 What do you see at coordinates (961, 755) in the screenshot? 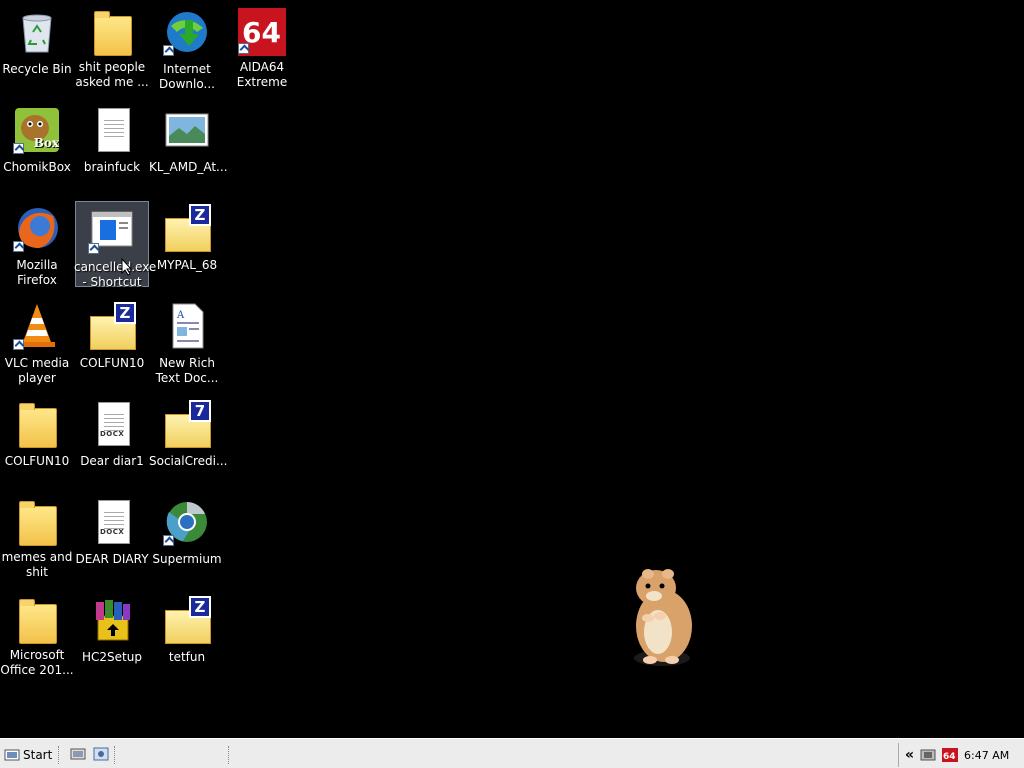
I see `system-tray: « 64 6:47 AM` at bounding box center [961, 755].